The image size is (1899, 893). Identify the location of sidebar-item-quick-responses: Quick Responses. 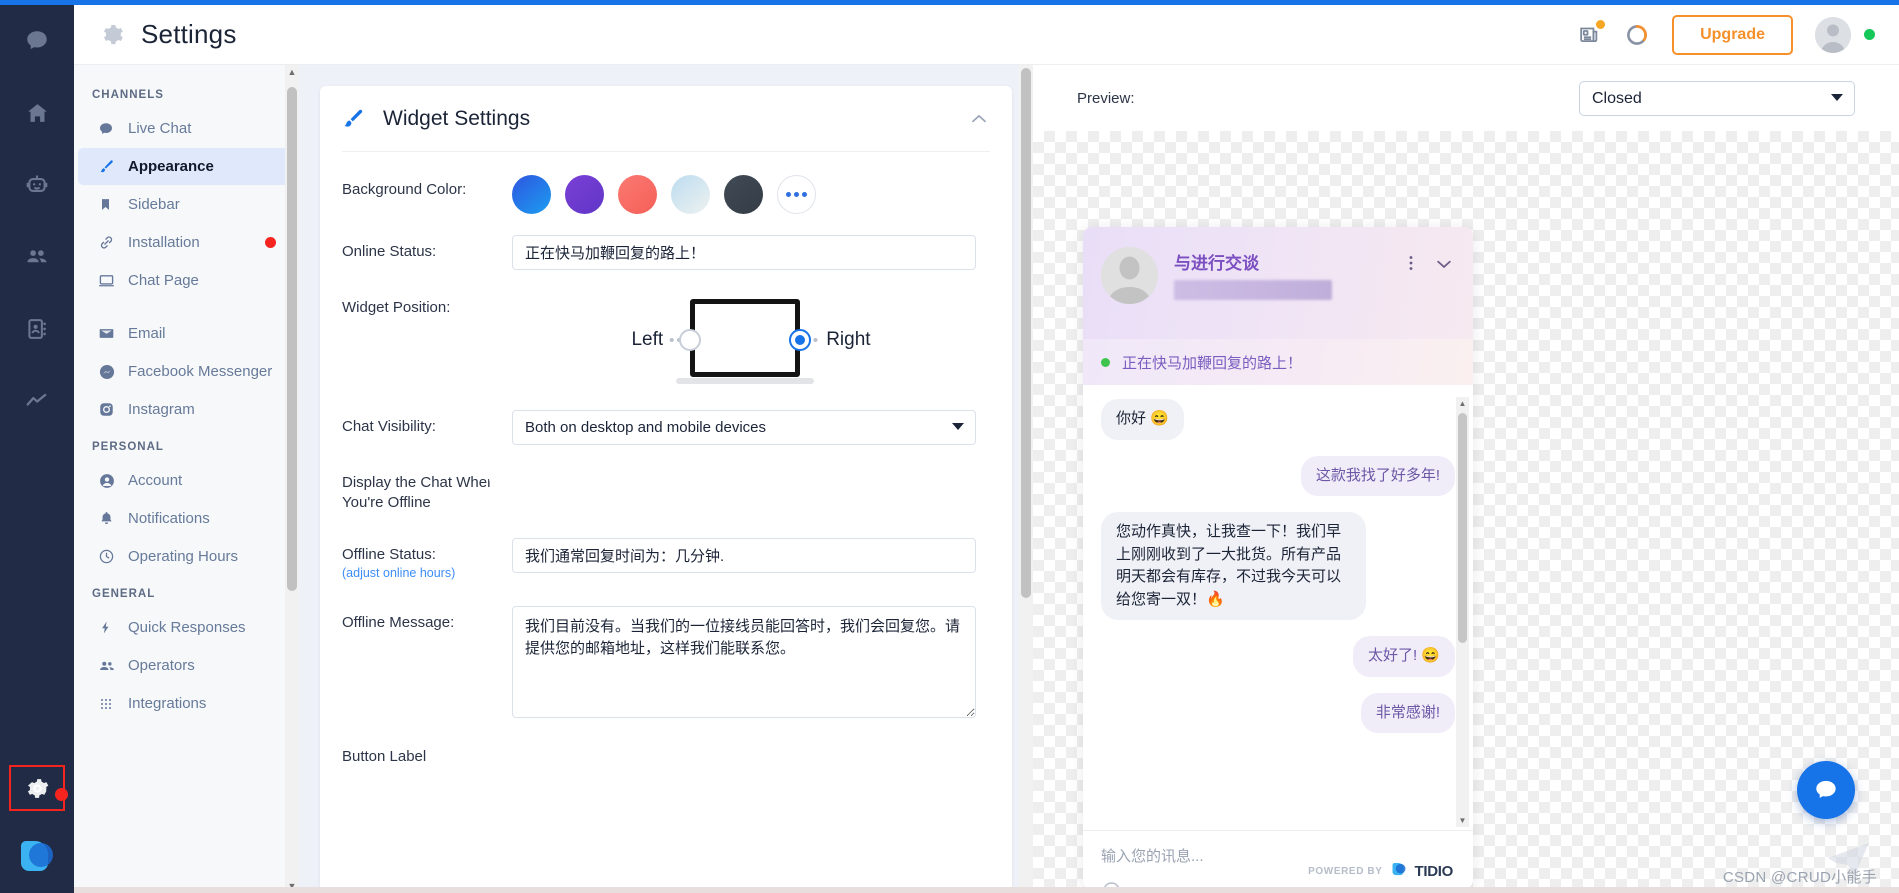
(184, 627).